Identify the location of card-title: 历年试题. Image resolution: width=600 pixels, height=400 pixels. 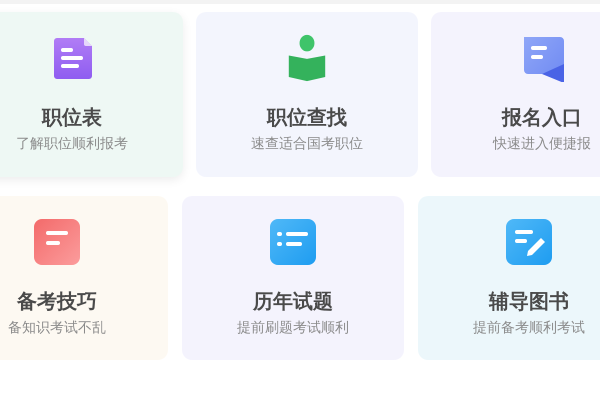
(293, 301).